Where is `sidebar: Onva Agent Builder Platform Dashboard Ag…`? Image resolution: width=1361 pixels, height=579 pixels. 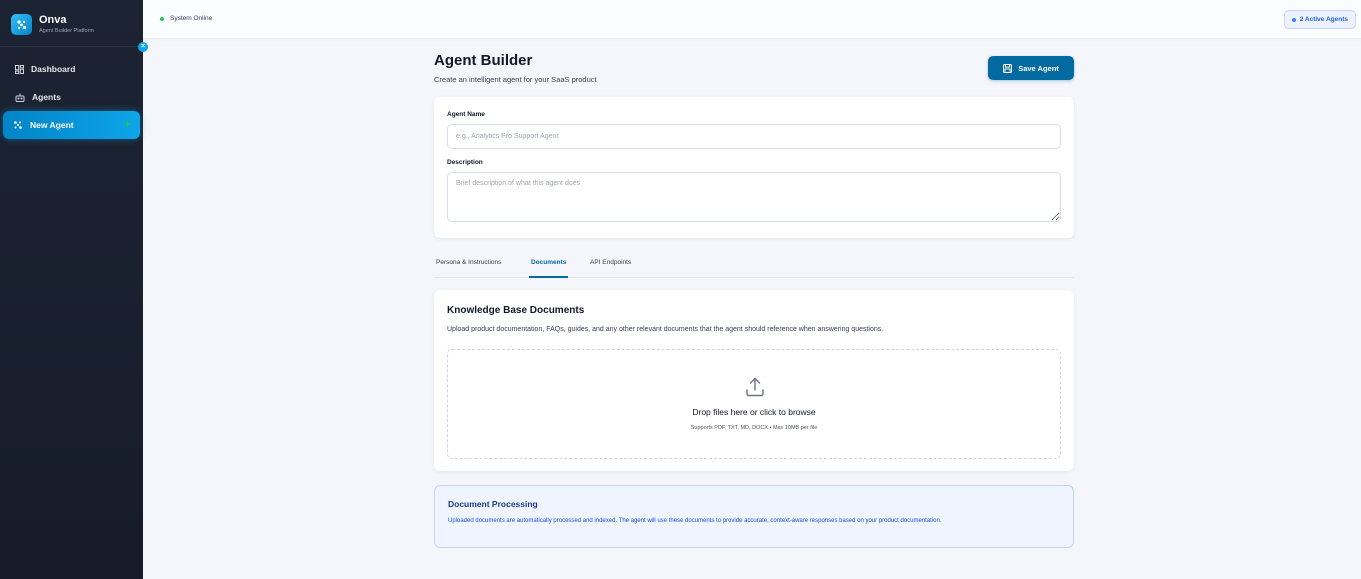
sidebar: Onva Agent Builder Platform Dashboard Ag… is located at coordinates (71, 289).